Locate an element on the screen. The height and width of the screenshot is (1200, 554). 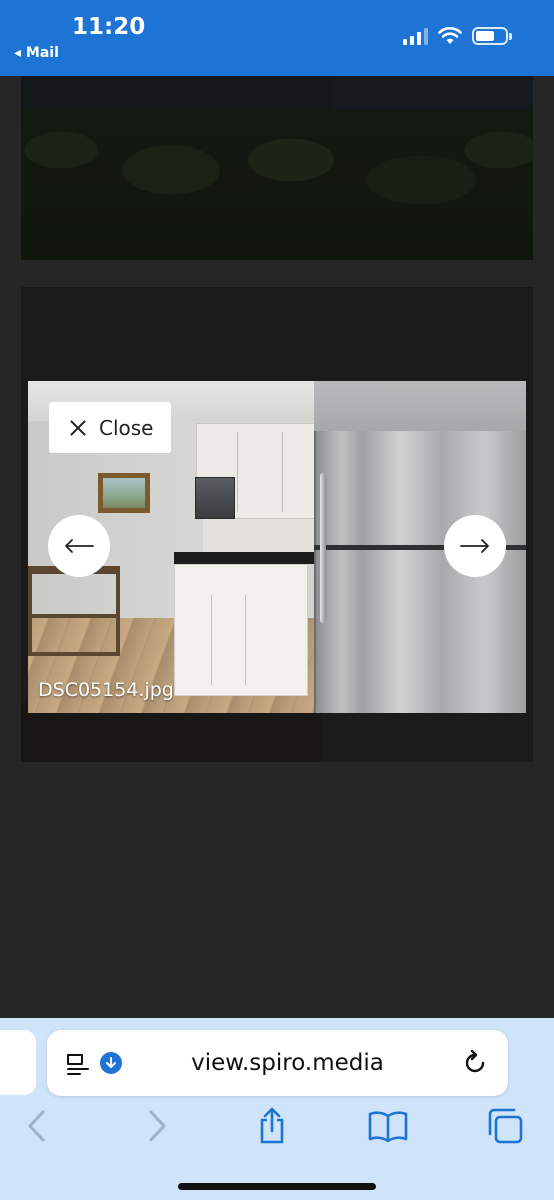
arrow-right-icon is located at coordinates (474, 546).